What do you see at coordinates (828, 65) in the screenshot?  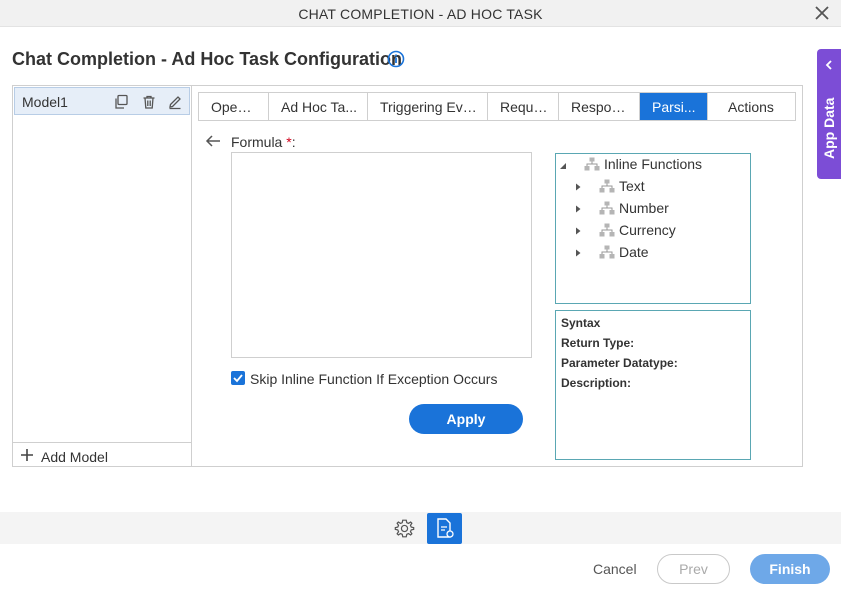 I see `chevron-left-icon` at bounding box center [828, 65].